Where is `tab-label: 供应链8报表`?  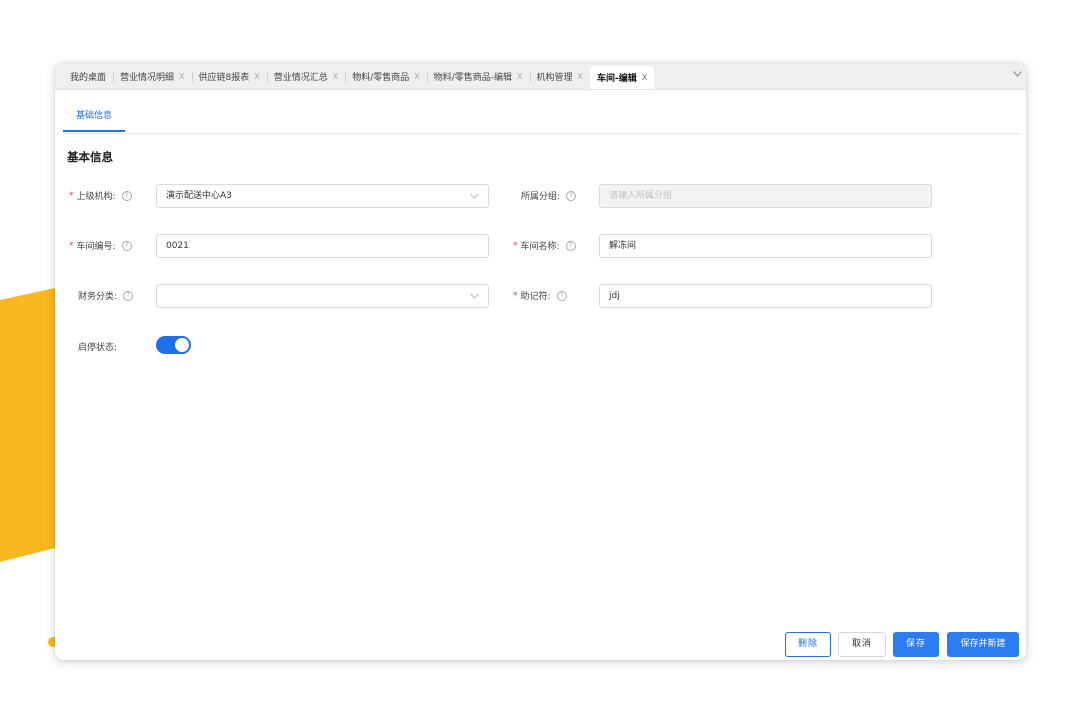 tab-label: 供应链8报表 is located at coordinates (224, 77).